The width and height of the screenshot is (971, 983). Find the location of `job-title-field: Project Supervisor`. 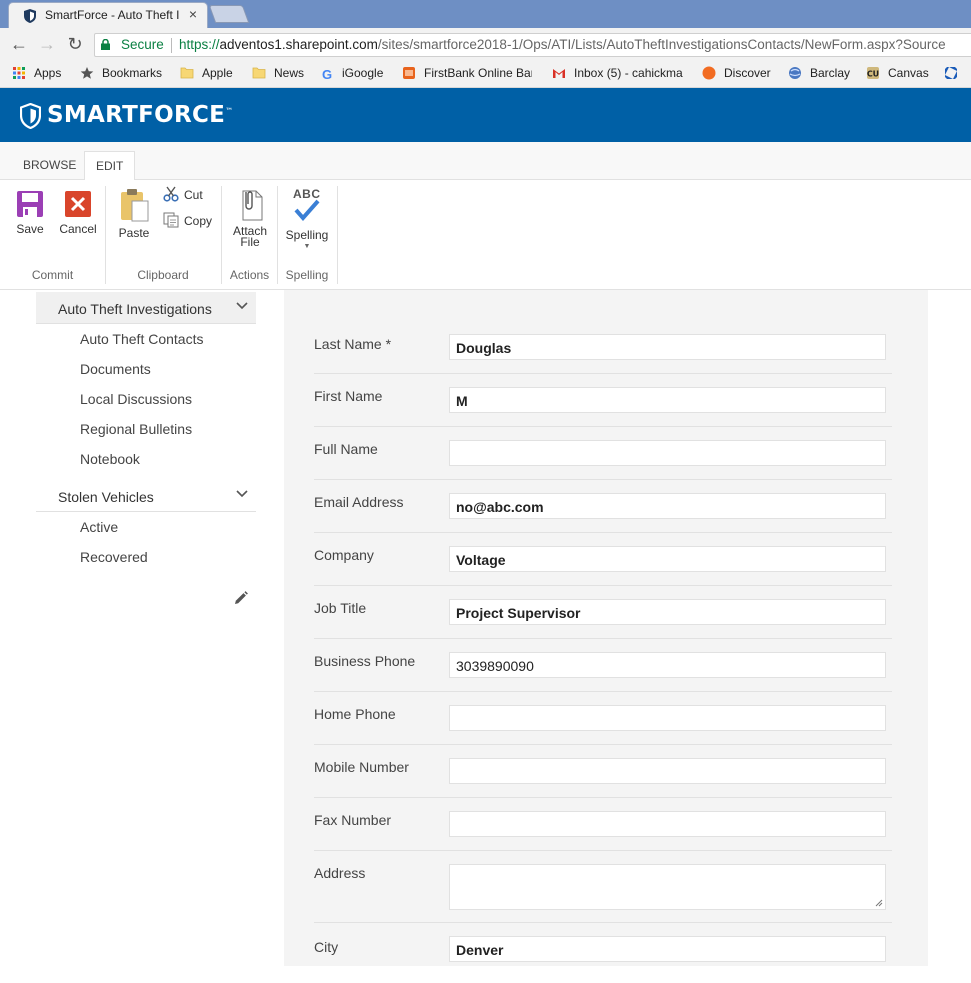

job-title-field: Project Supervisor is located at coordinates (667, 612).